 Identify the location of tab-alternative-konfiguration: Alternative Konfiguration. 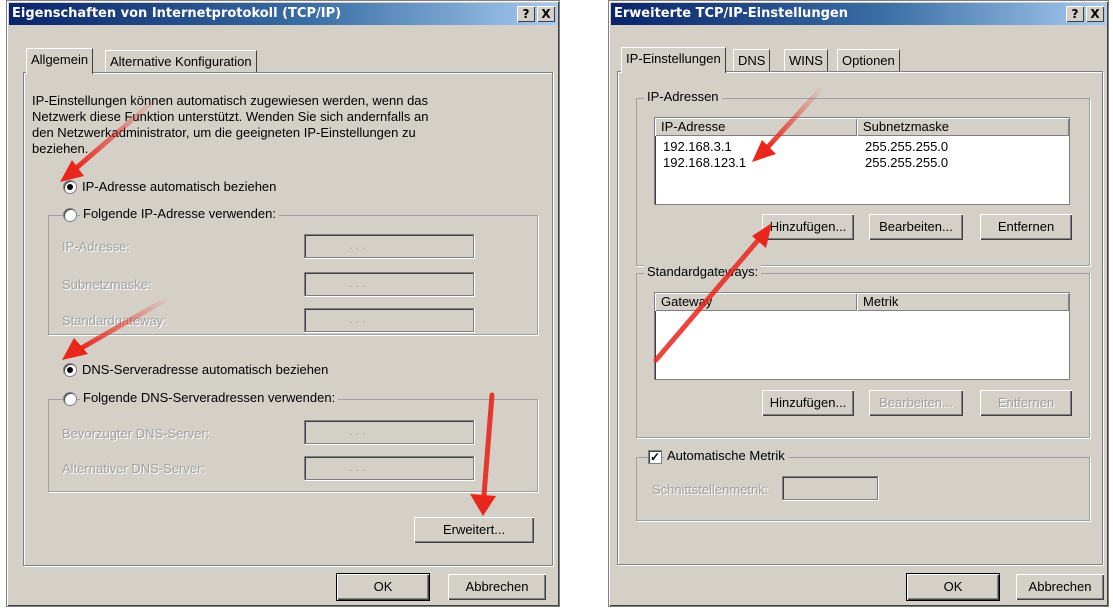
(181, 61).